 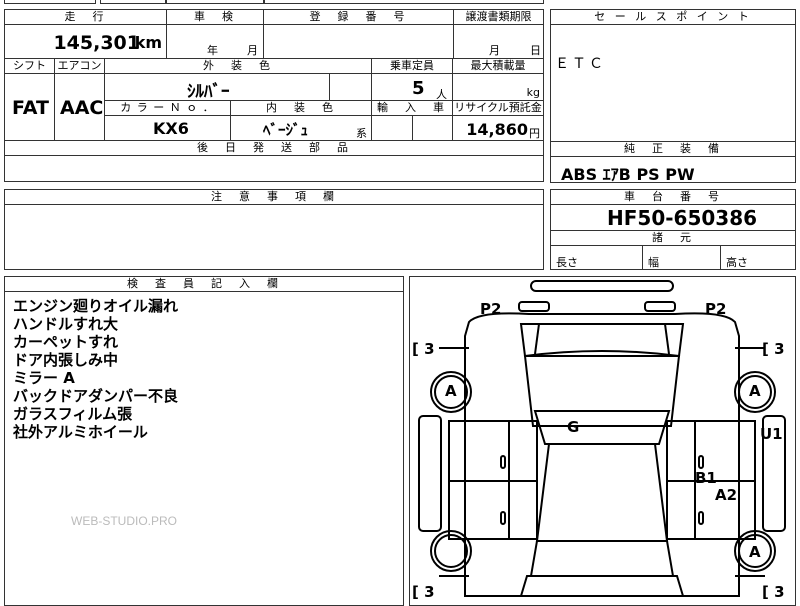 What do you see at coordinates (274, 237) in the screenshot?
I see `caution-cell` at bounding box center [274, 237].